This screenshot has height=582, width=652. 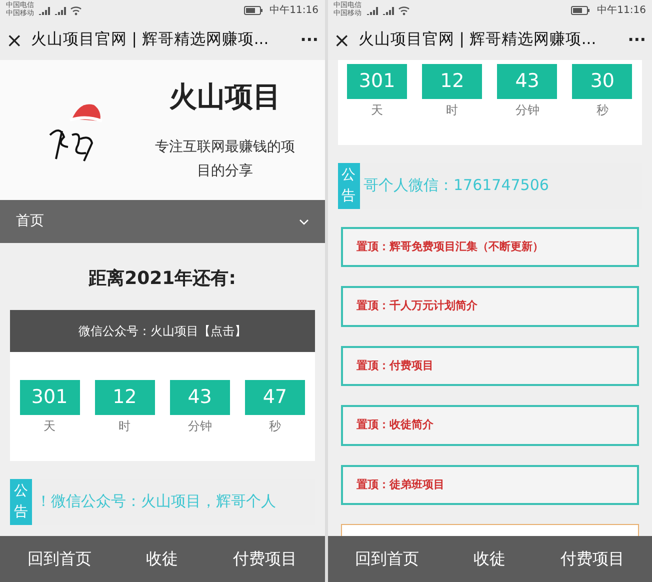 I want to click on site-tagline: 专注互联网最赚钱的项目的分享, so click(x=225, y=159).